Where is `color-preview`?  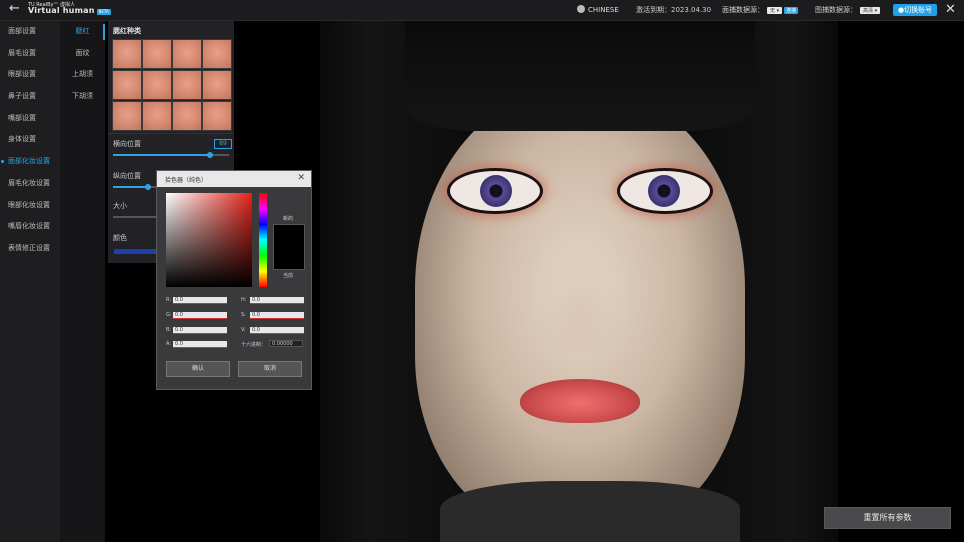 color-preview is located at coordinates (289, 247).